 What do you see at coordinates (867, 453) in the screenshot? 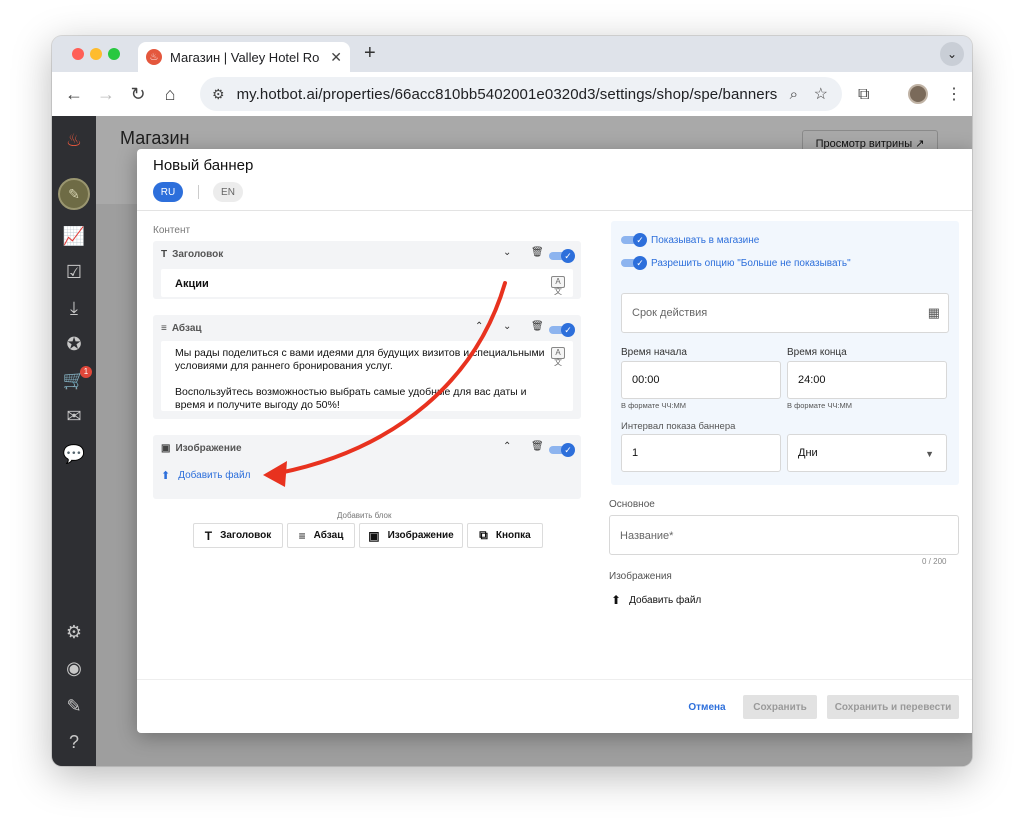
I see `interval-unit-select: Дни ▼` at bounding box center [867, 453].